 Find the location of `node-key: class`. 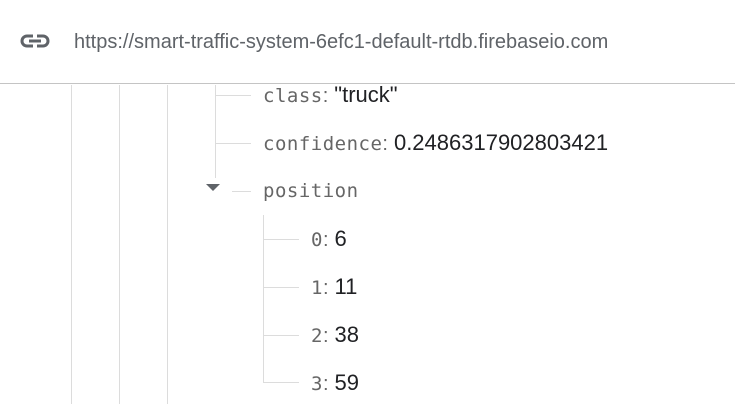

node-key: class is located at coordinates (293, 96).